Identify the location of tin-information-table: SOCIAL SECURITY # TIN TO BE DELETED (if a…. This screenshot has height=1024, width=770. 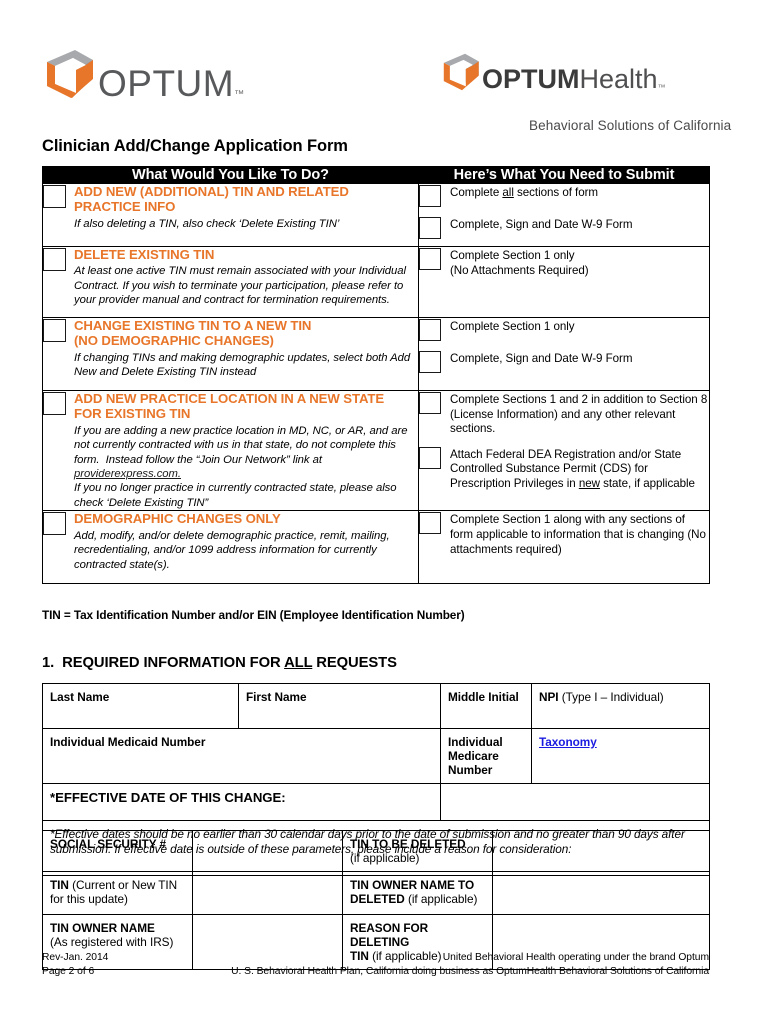
(376, 900).